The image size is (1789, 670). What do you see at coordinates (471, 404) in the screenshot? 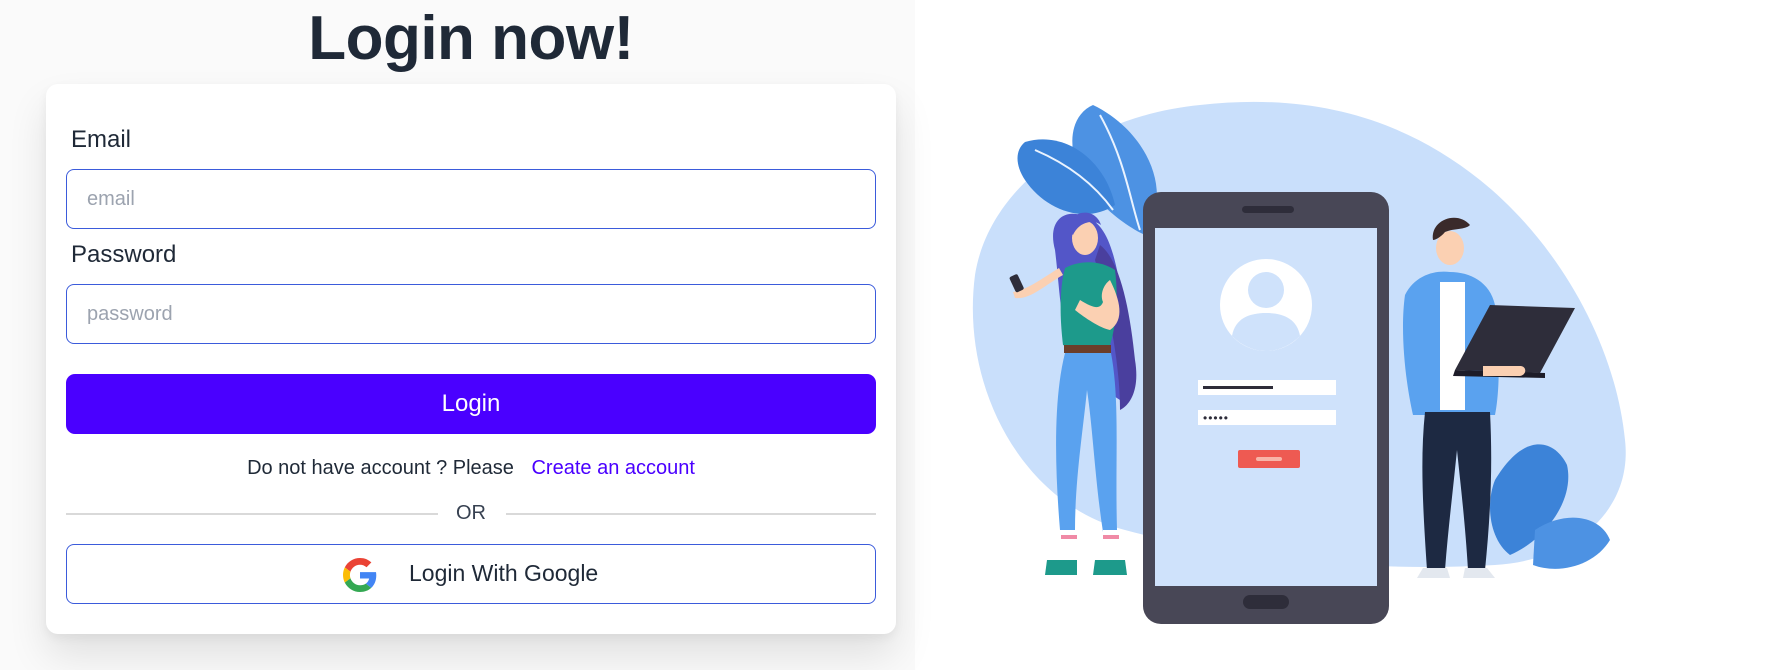
I see `login-button: Login` at bounding box center [471, 404].